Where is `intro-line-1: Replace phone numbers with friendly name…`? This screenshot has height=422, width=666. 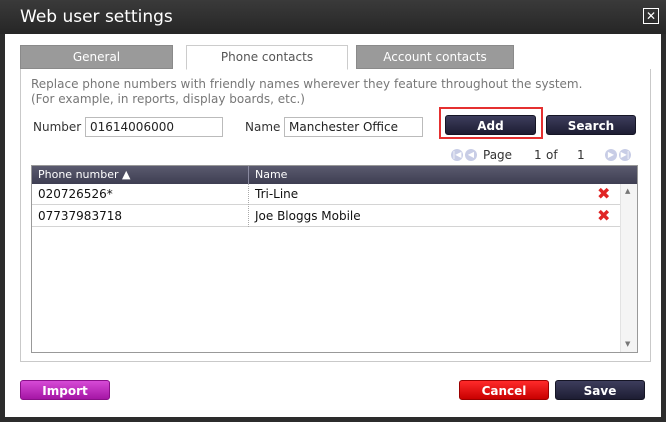
intro-line-1: Replace phone numbers with friendly name… is located at coordinates (307, 84).